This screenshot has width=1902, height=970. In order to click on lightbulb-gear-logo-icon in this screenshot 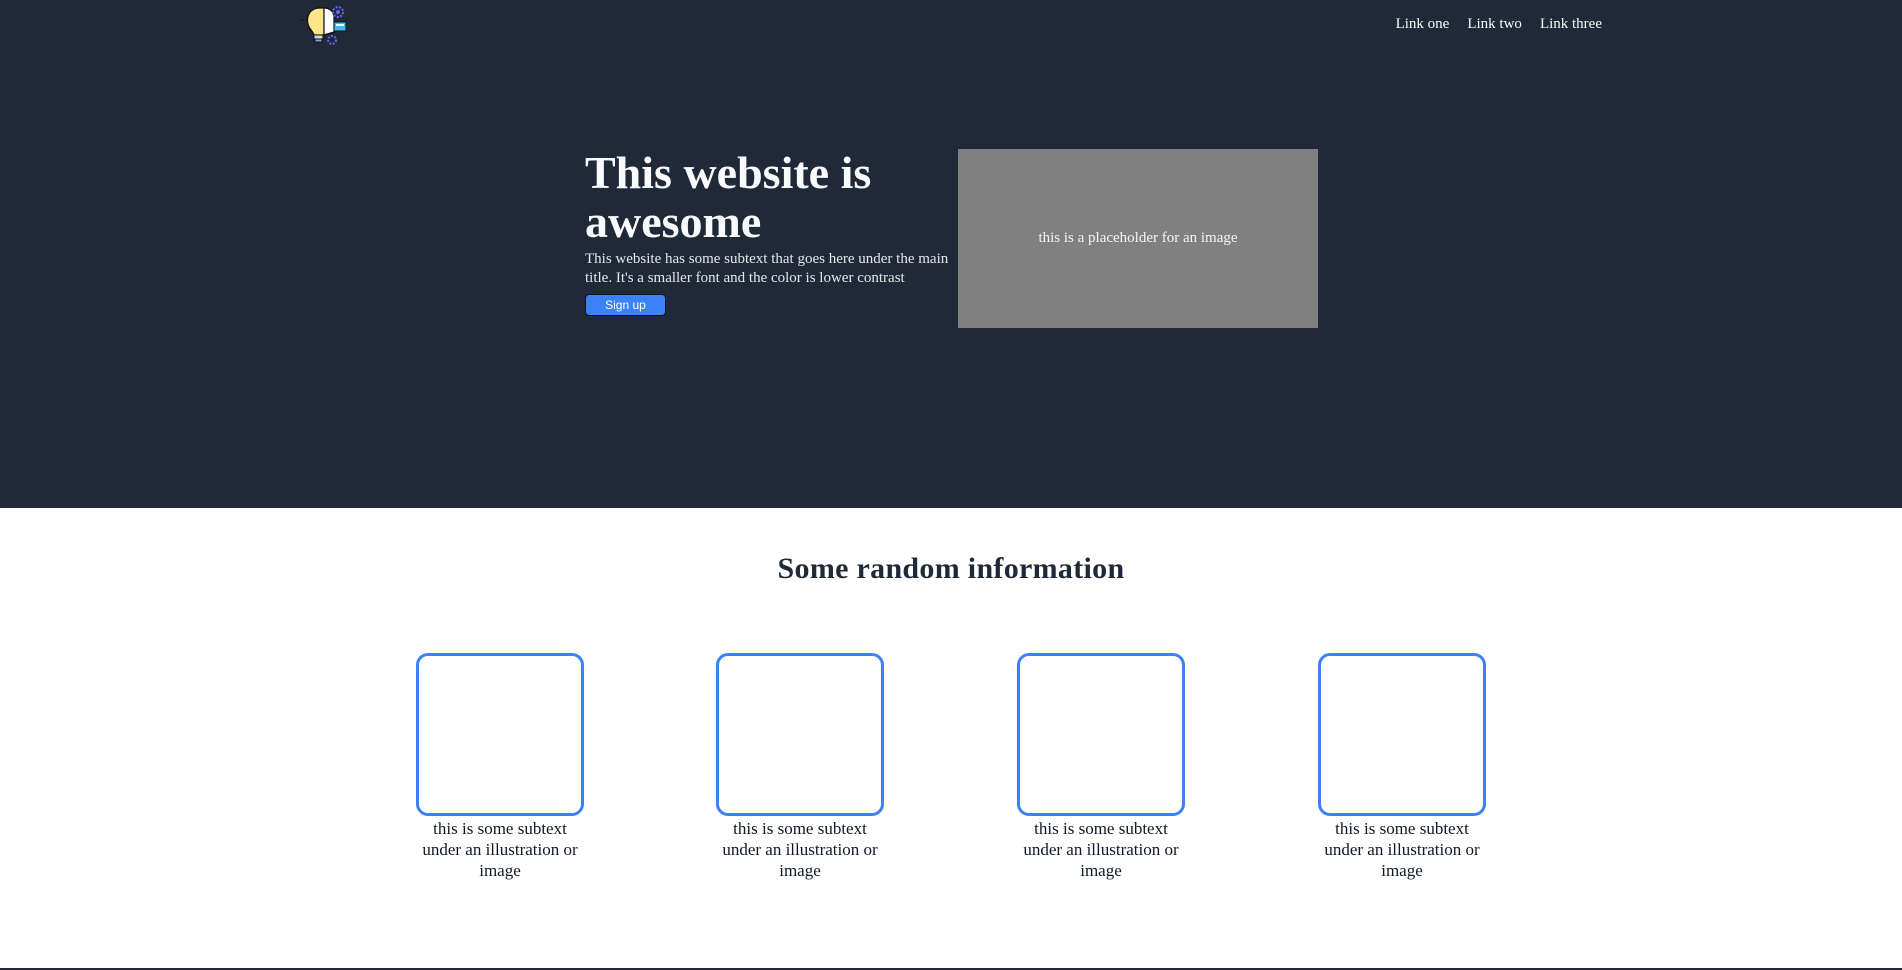, I will do `click(326, 25)`.